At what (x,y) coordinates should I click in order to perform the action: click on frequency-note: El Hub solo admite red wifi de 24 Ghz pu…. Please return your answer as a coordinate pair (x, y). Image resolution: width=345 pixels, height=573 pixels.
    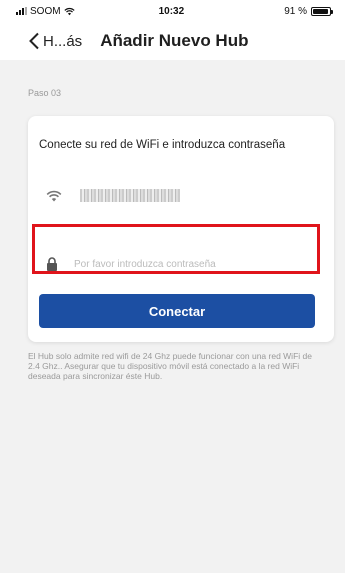
    Looking at the image, I should click on (170, 366).